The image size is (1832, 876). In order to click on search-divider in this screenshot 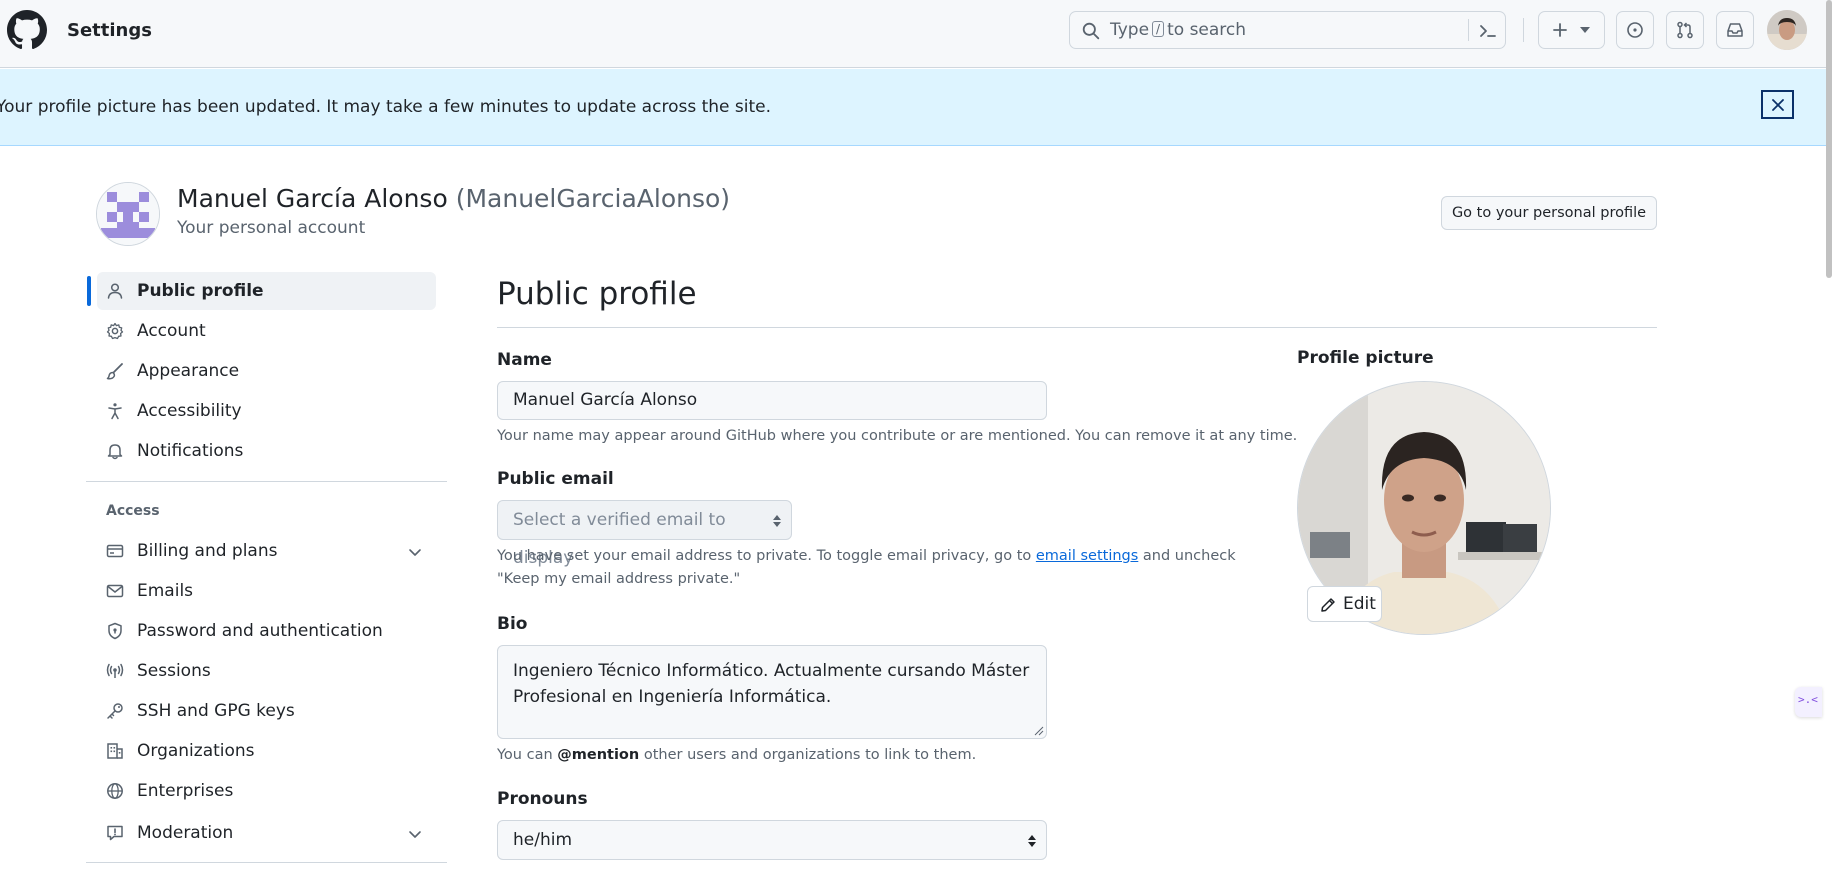, I will do `click(1468, 30)`.